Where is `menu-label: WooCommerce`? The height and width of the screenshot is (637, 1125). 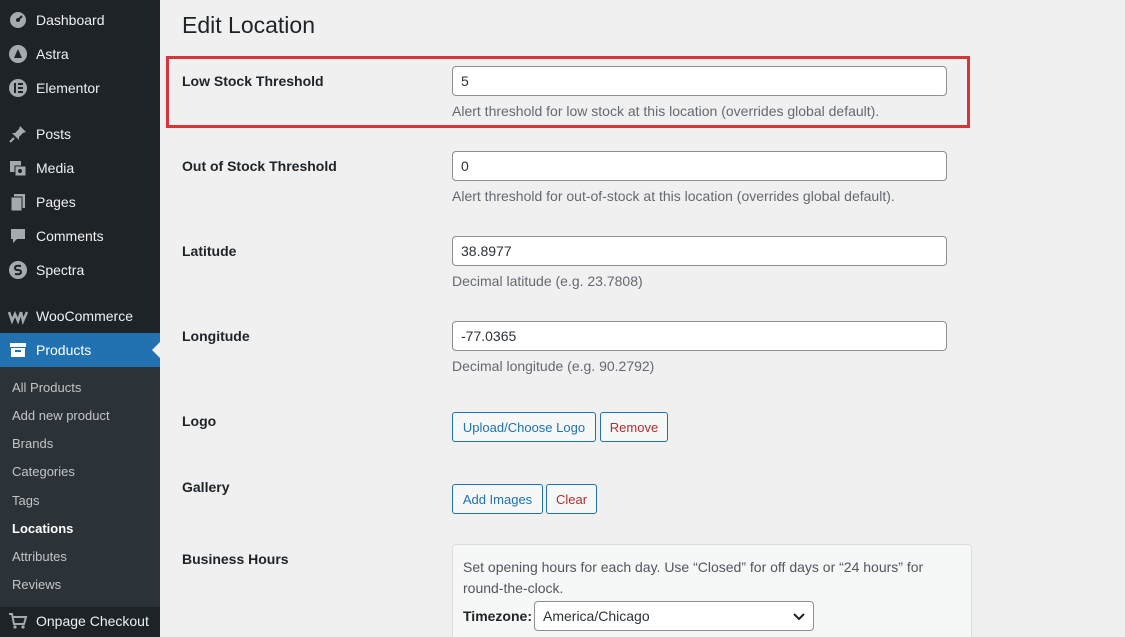
menu-label: WooCommerce is located at coordinates (84, 316).